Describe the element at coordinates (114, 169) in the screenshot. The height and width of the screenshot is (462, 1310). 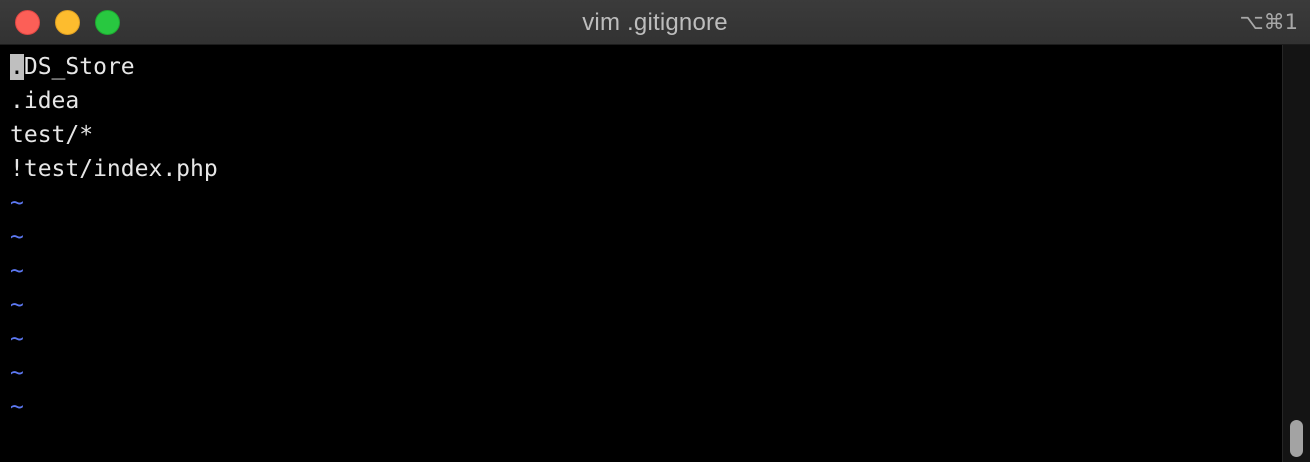
I see `buffer-line: !test/index.php` at that location.